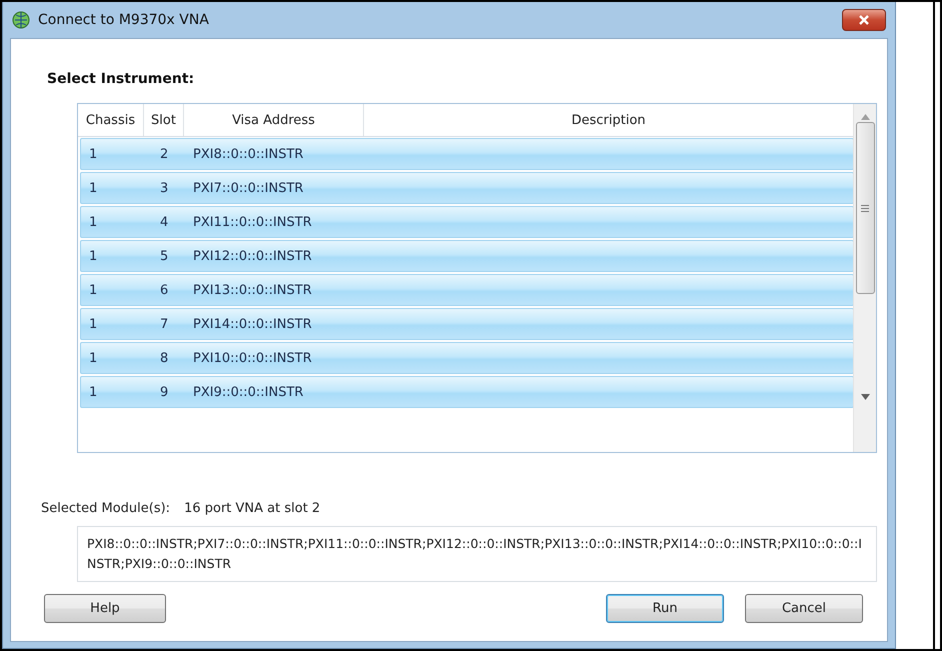  What do you see at coordinates (248, 154) in the screenshot?
I see `table-cell-text: PXI8::0::0::INSTR` at bounding box center [248, 154].